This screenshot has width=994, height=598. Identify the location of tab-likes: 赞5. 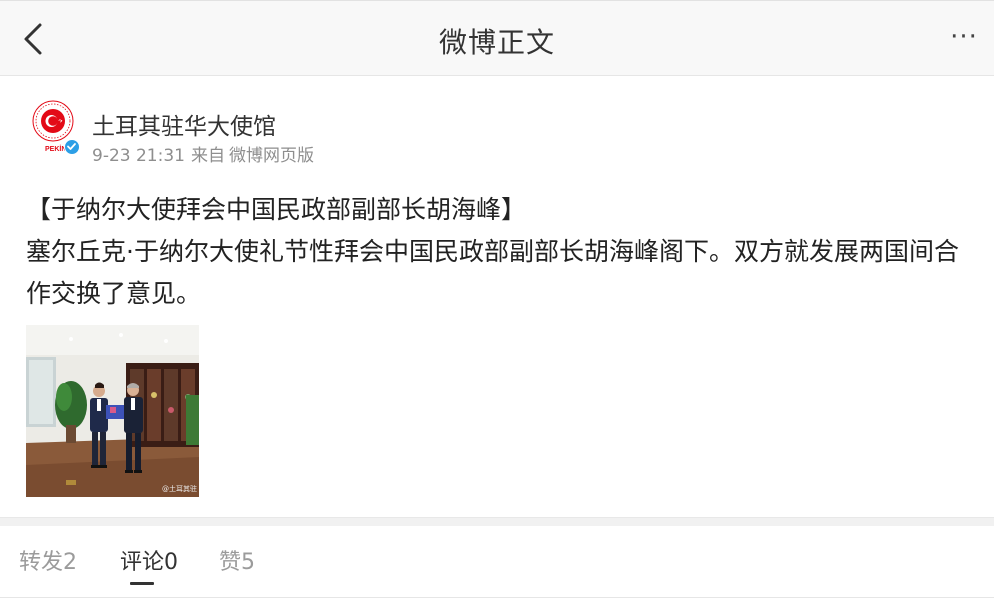
(237, 560).